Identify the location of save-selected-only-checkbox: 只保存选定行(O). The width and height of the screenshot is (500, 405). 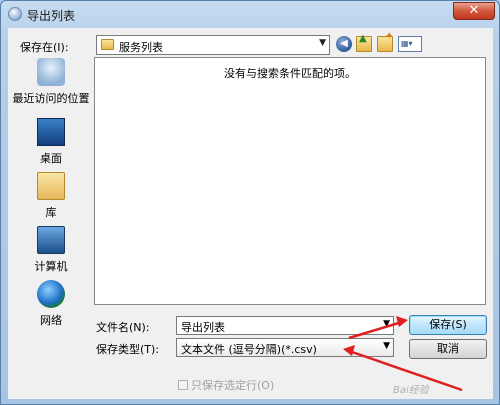
(226, 385).